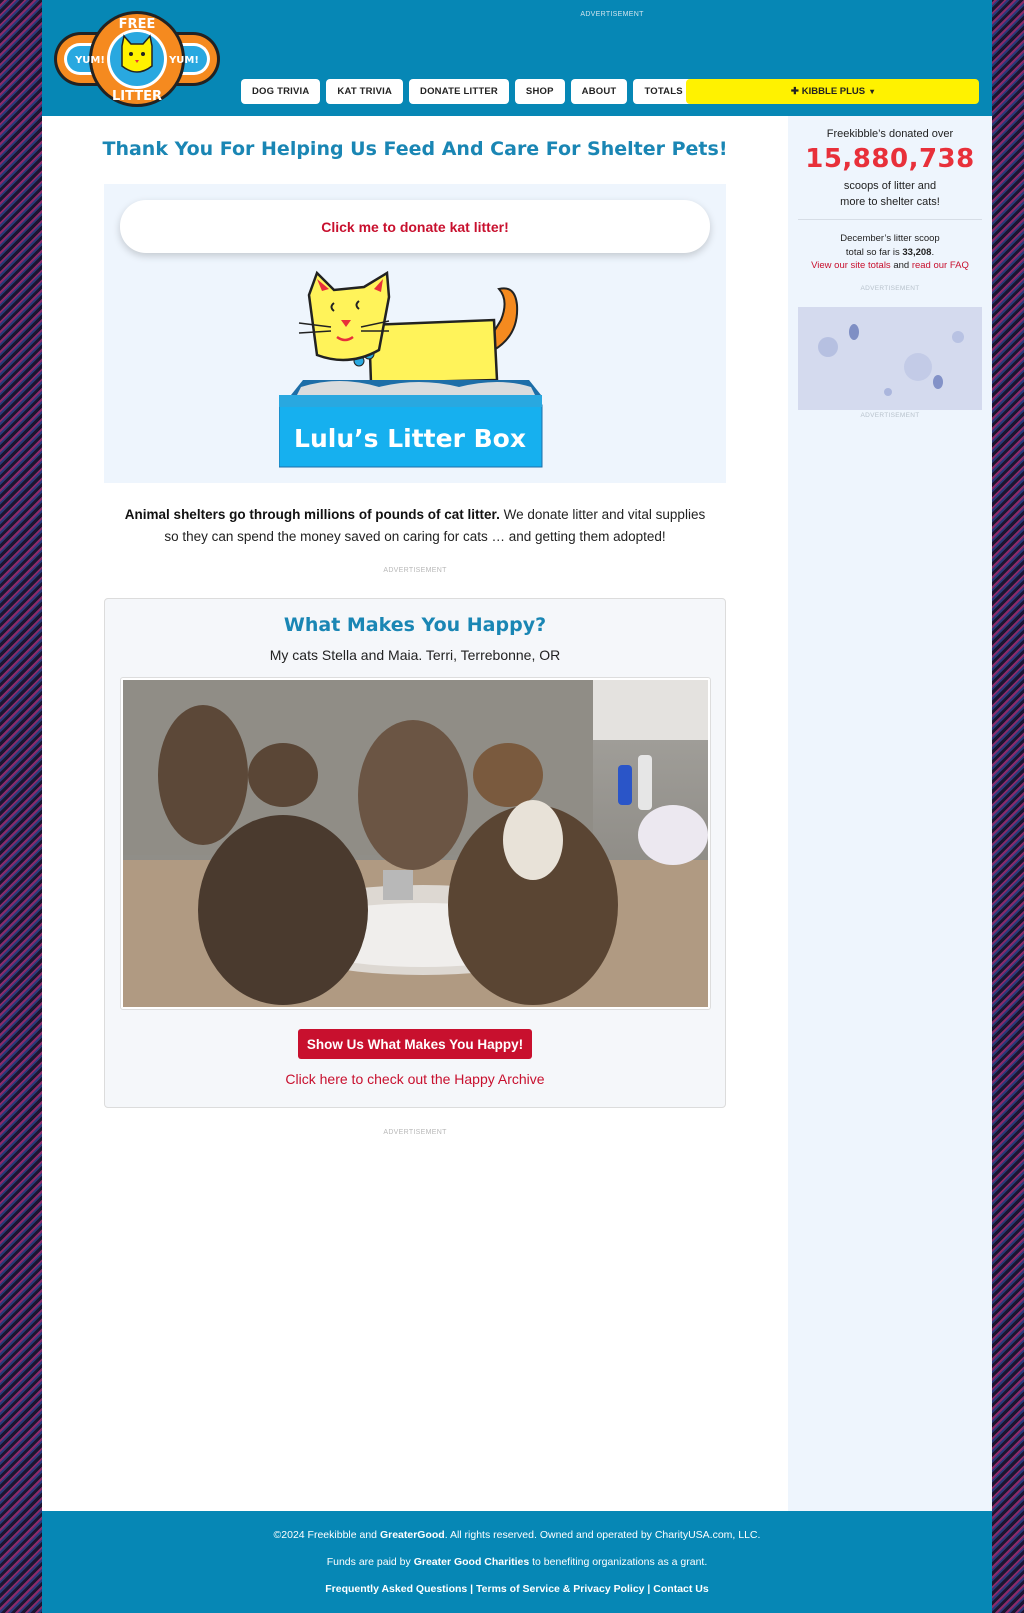 This screenshot has width=1024, height=1613. What do you see at coordinates (851, 265) in the screenshot?
I see `site-totals-link: View our site totals` at bounding box center [851, 265].